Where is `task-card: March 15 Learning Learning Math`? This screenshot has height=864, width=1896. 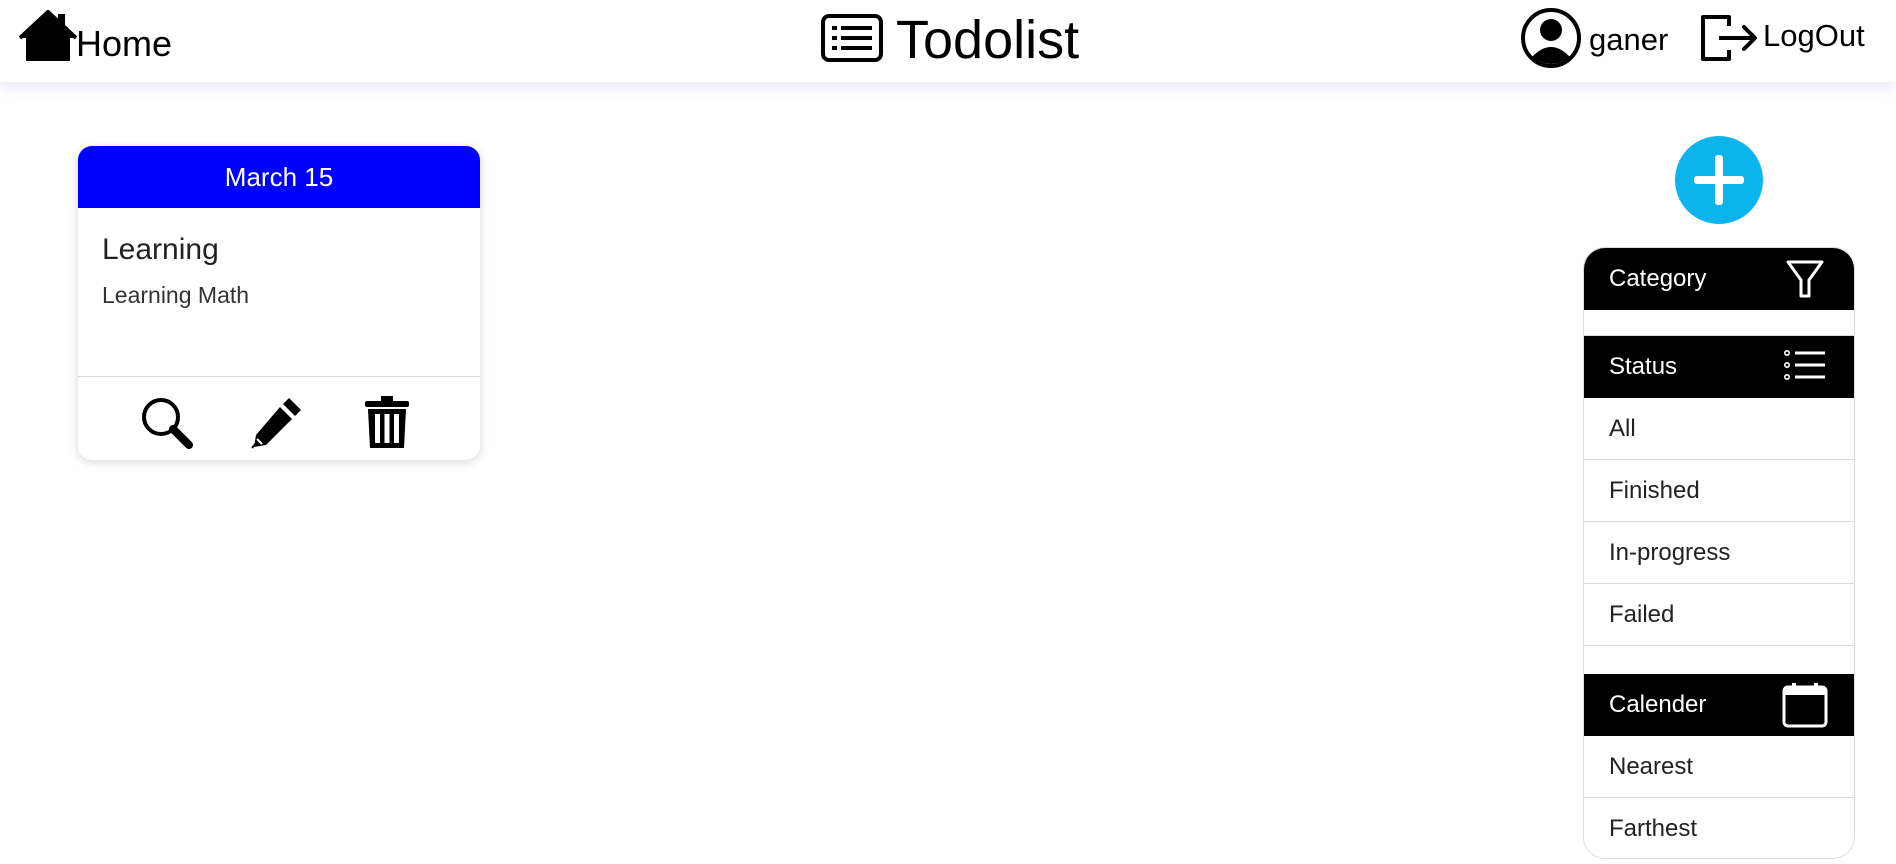
task-card: March 15 Learning Learning Math is located at coordinates (279, 303).